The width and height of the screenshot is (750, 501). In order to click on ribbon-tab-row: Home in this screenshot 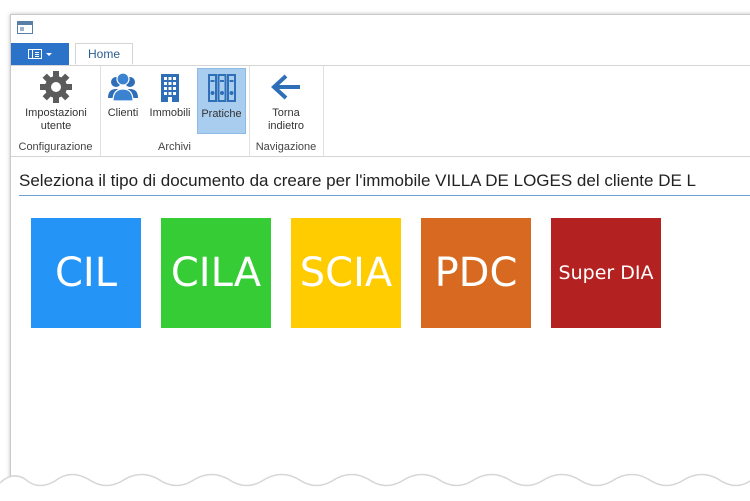, I will do `click(380, 54)`.